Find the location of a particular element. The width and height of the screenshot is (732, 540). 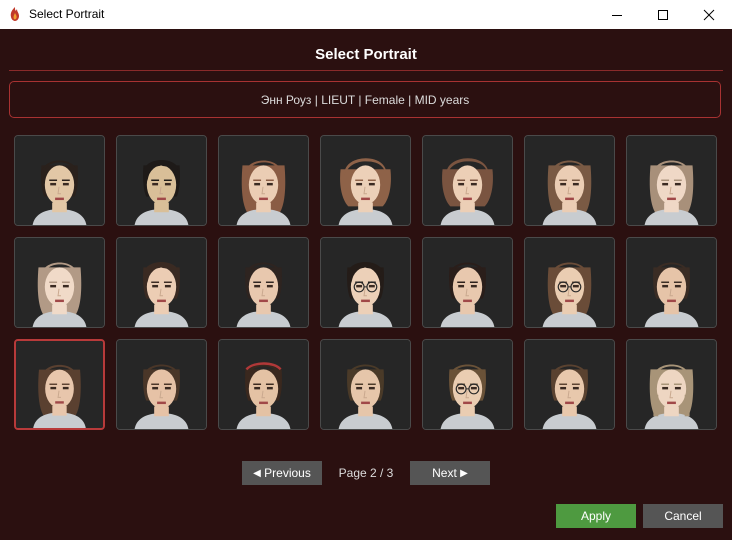

page-indicator: Page 2 / 3 is located at coordinates (366, 473).